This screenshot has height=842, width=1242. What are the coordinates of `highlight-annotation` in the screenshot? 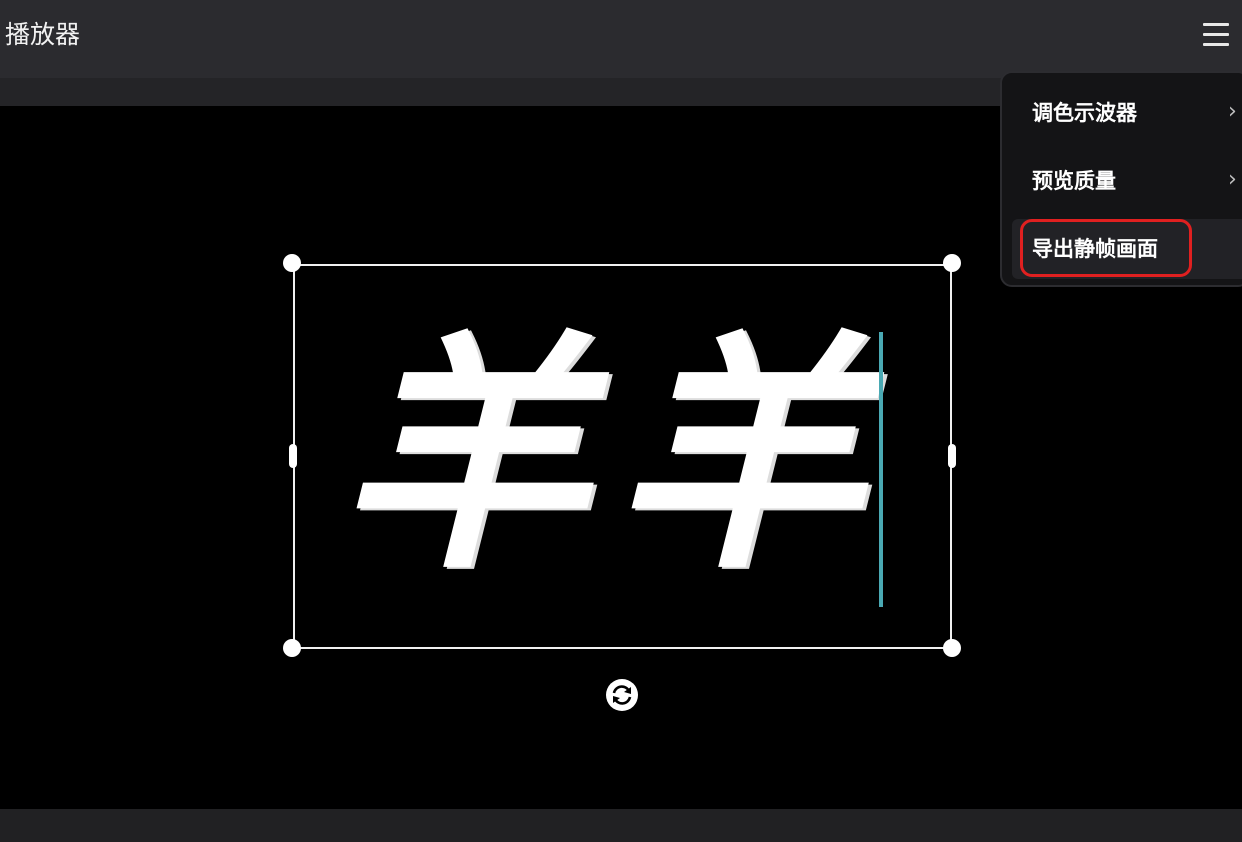 It's located at (1106, 248).